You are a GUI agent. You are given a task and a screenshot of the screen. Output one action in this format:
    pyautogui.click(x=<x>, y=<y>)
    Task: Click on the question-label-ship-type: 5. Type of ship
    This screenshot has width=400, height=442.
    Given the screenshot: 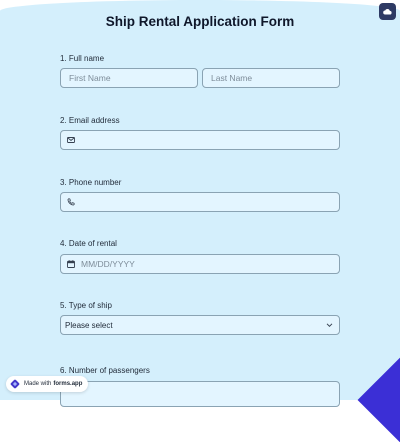 What is the action you would take?
    pyautogui.click(x=86, y=305)
    